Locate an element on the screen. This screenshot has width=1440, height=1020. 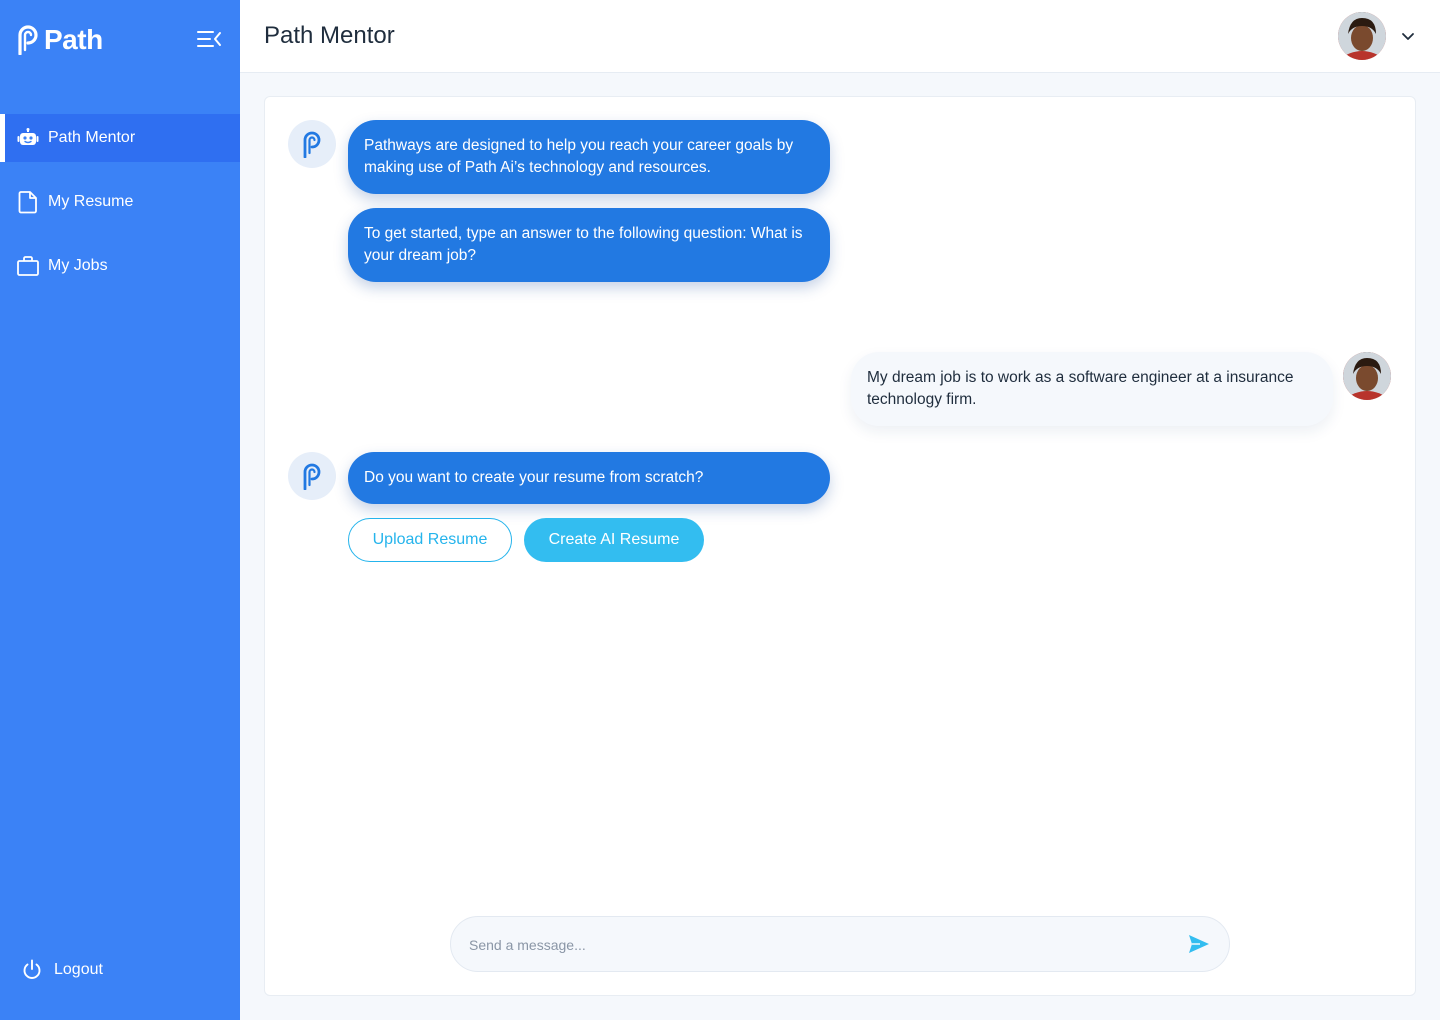
send-icon is located at coordinates (1199, 944).